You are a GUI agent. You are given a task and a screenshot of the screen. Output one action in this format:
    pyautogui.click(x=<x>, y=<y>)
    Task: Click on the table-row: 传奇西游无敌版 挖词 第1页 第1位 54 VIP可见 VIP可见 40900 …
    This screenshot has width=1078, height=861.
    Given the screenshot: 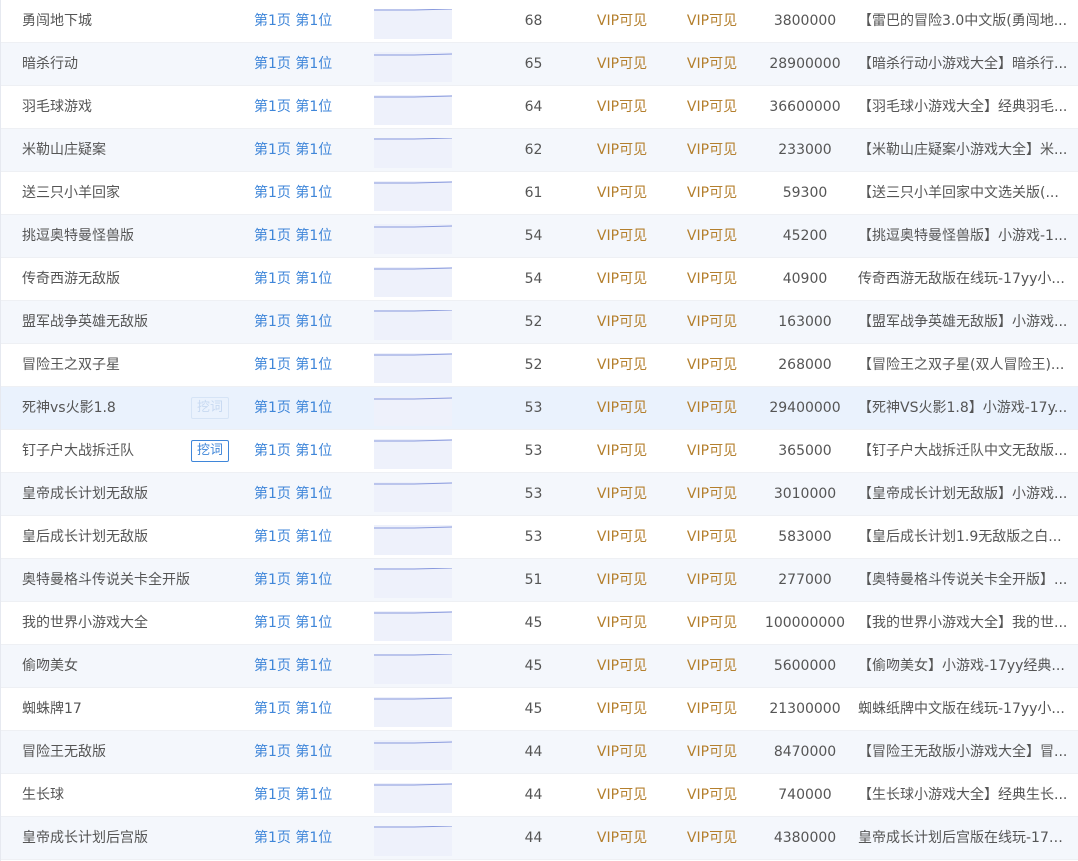 What is the action you would take?
    pyautogui.click(x=539, y=279)
    